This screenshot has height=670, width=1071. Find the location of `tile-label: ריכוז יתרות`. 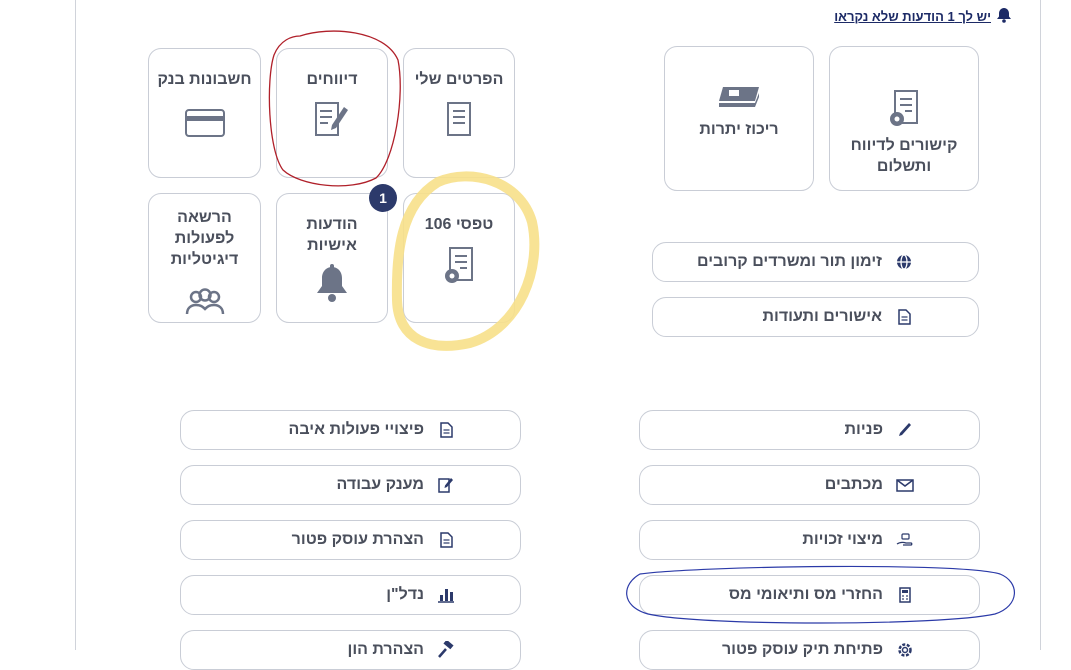

tile-label: ריכוז יתרות is located at coordinates (739, 129).